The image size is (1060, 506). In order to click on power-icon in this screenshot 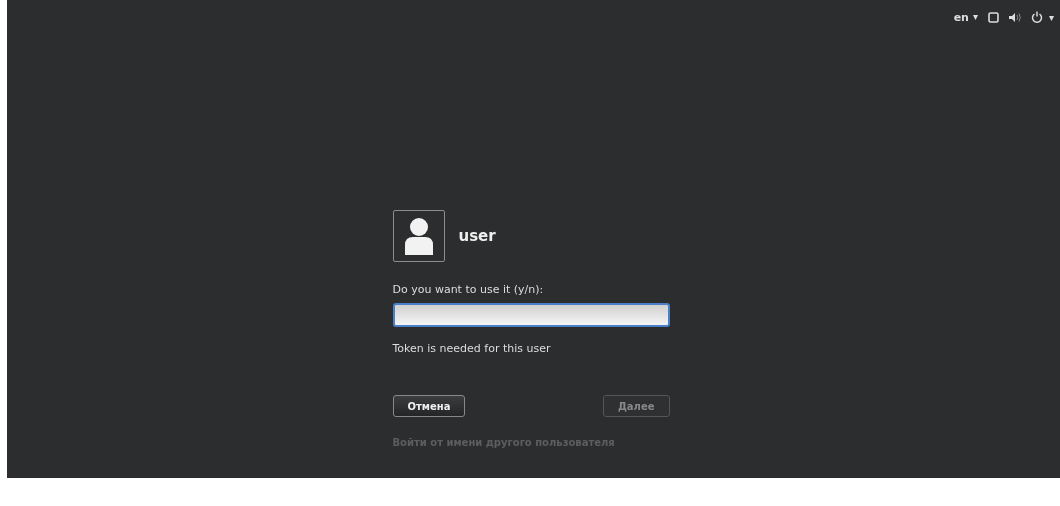, I will do `click(1036, 17)`.